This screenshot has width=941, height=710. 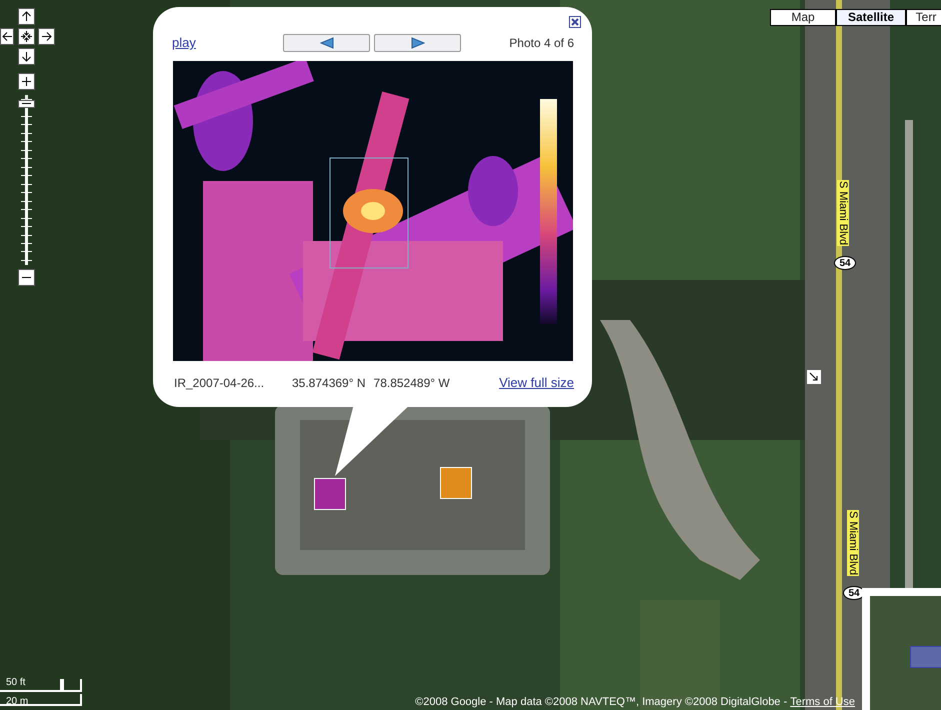 What do you see at coordinates (803, 17) in the screenshot?
I see `map-type-button: Map` at bounding box center [803, 17].